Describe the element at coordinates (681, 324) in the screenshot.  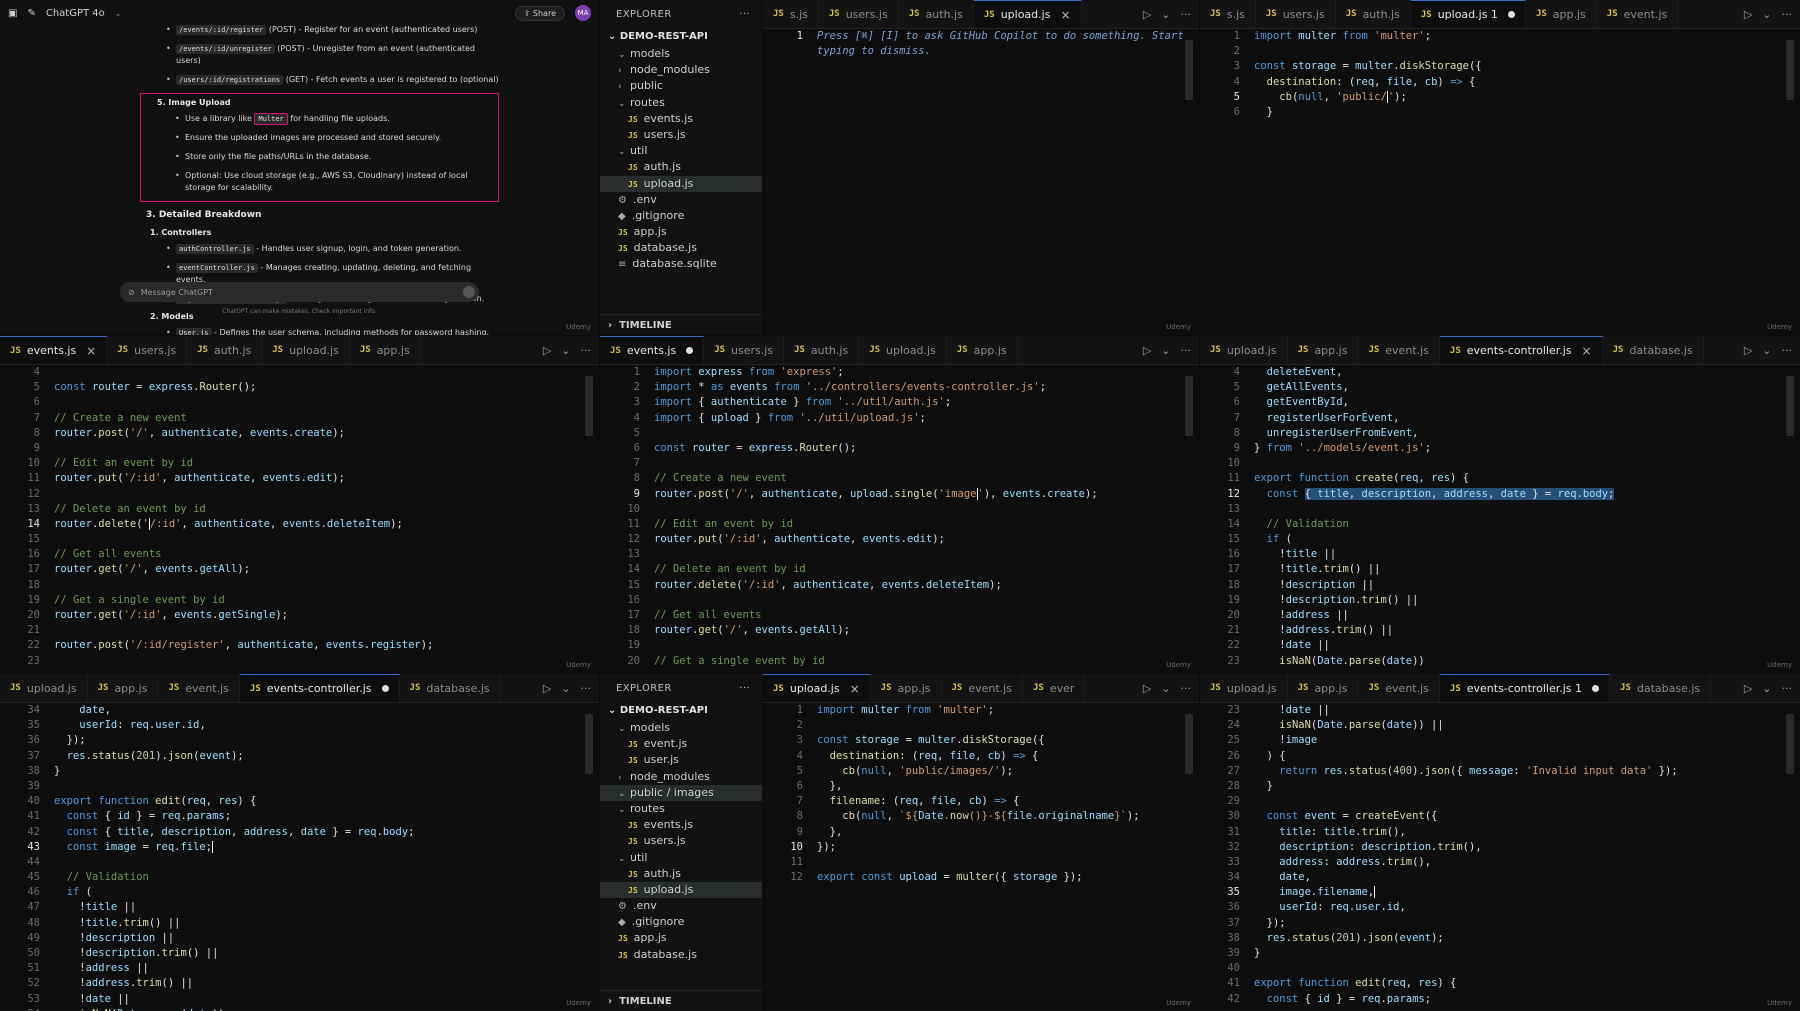
I see `timeline-section: › TIMELINE` at that location.